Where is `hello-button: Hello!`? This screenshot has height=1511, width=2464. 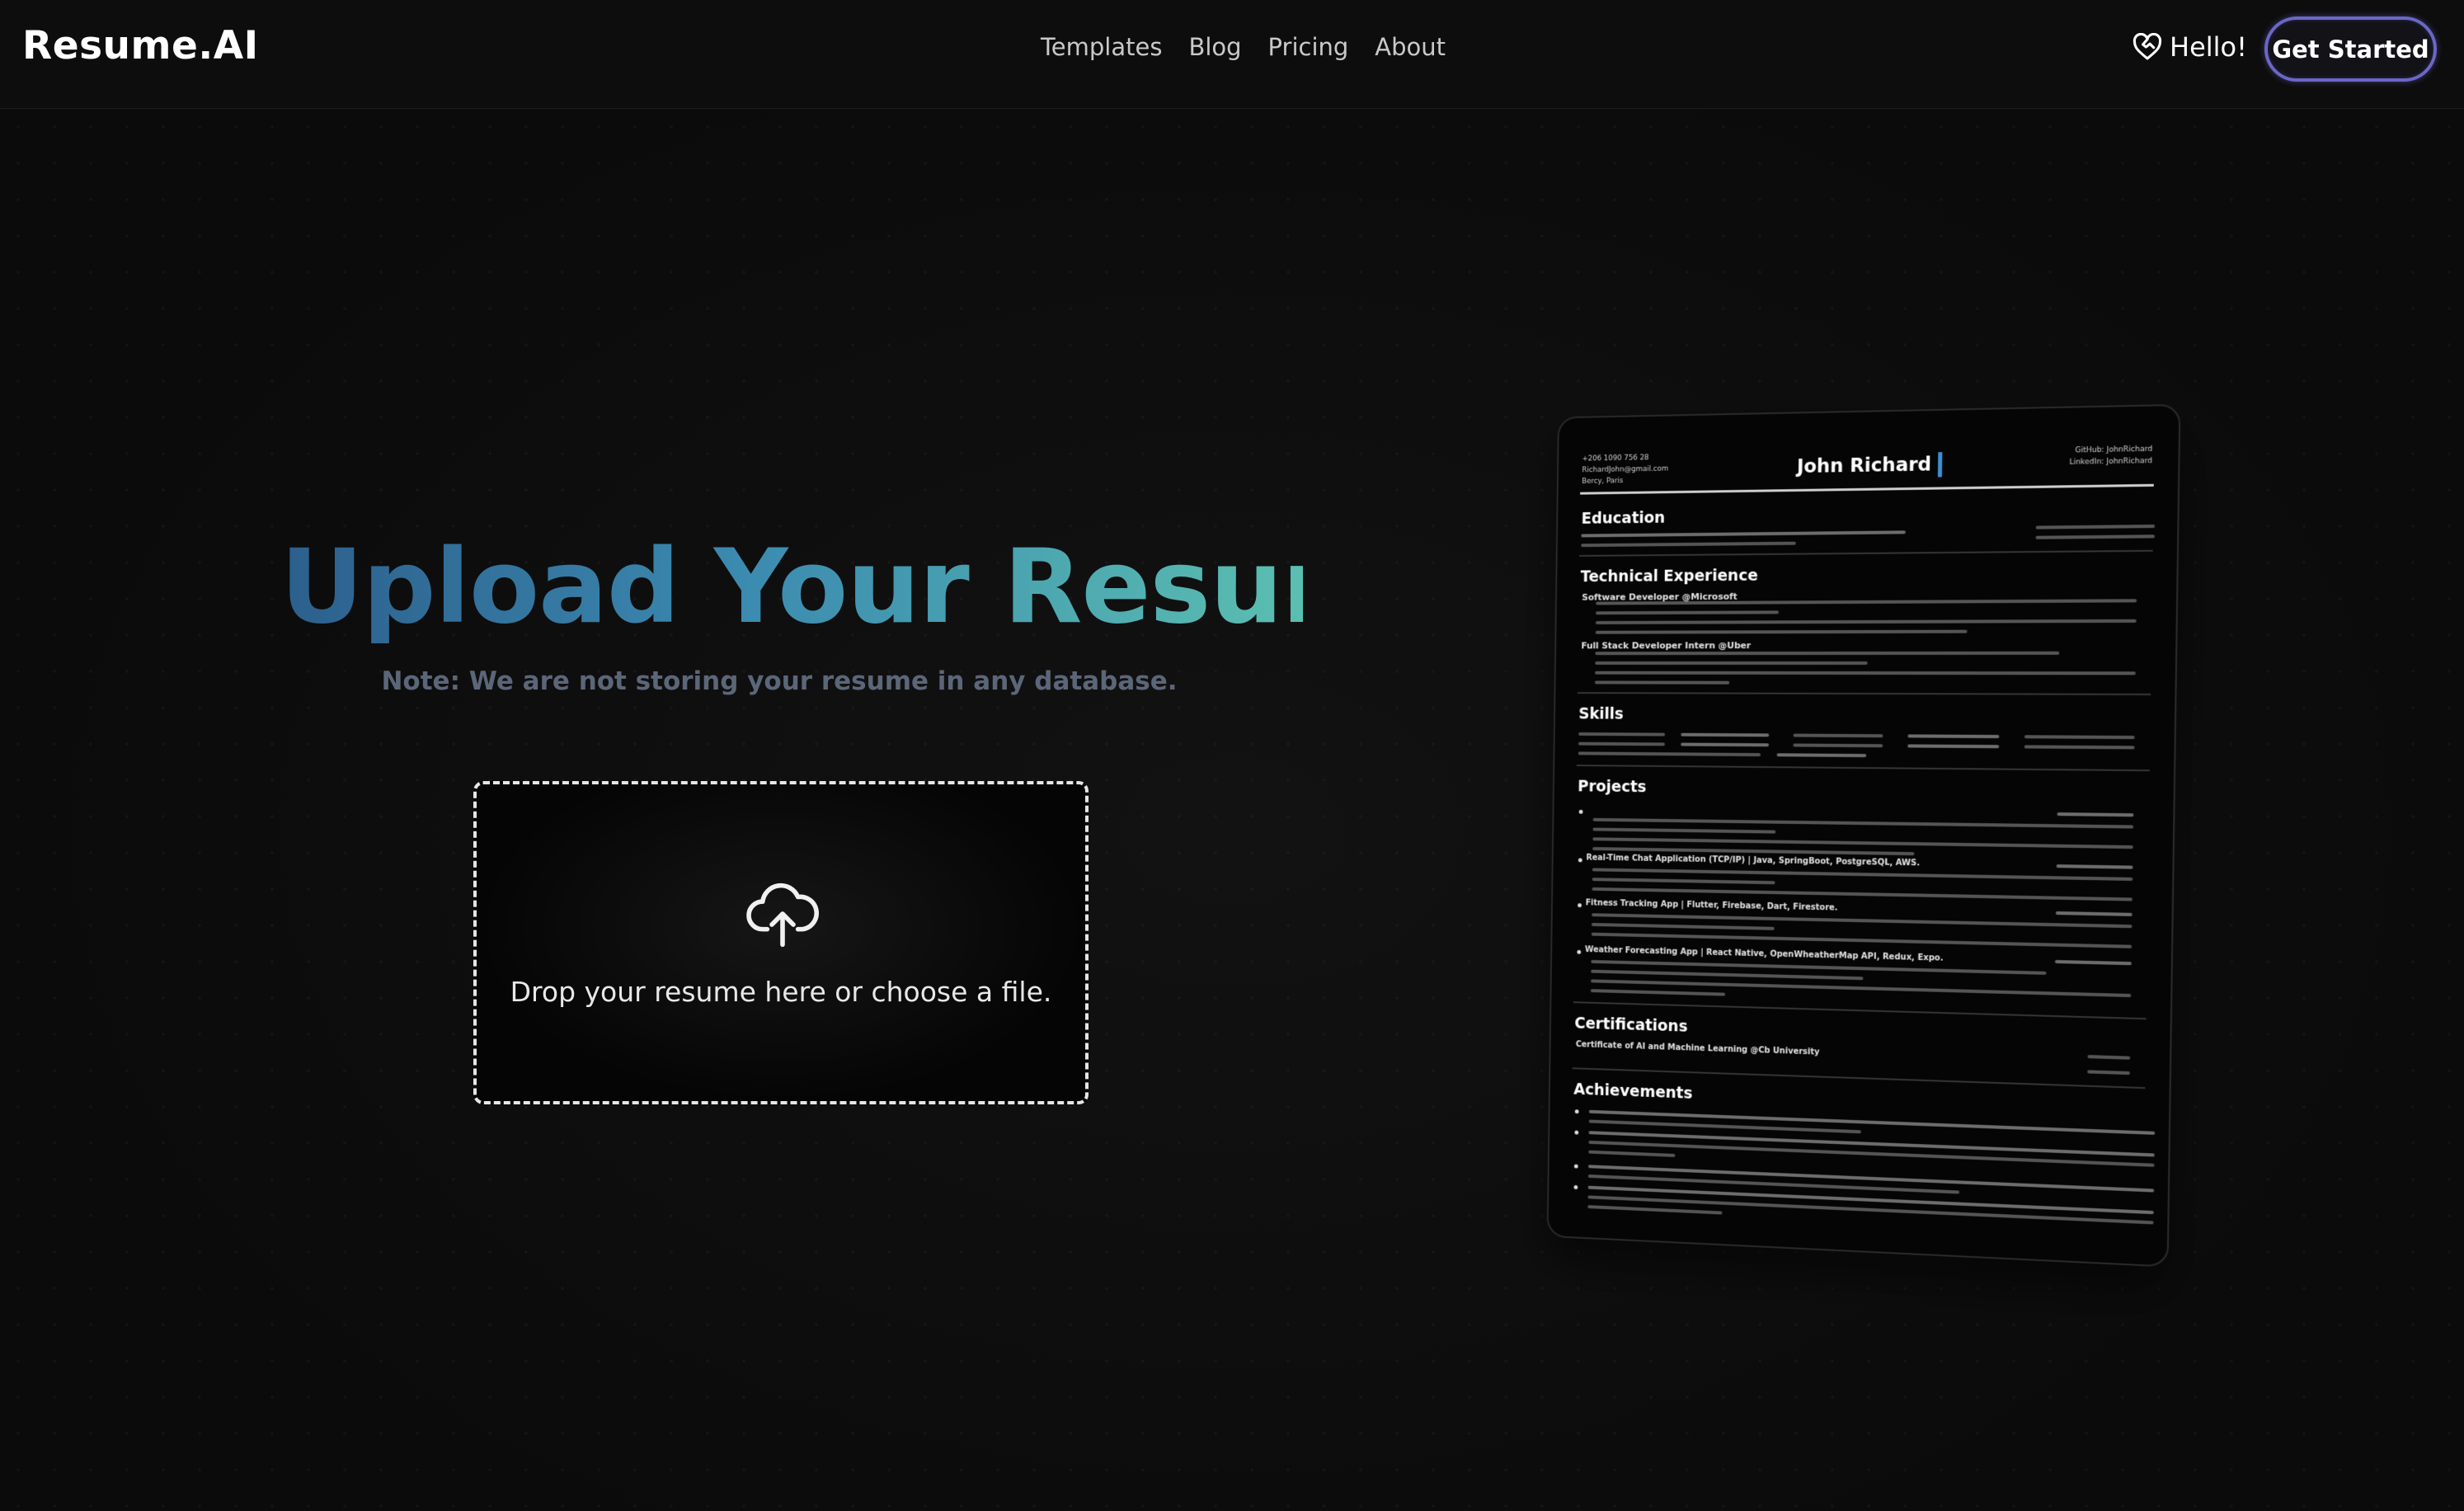 hello-button: Hello! is located at coordinates (2189, 47).